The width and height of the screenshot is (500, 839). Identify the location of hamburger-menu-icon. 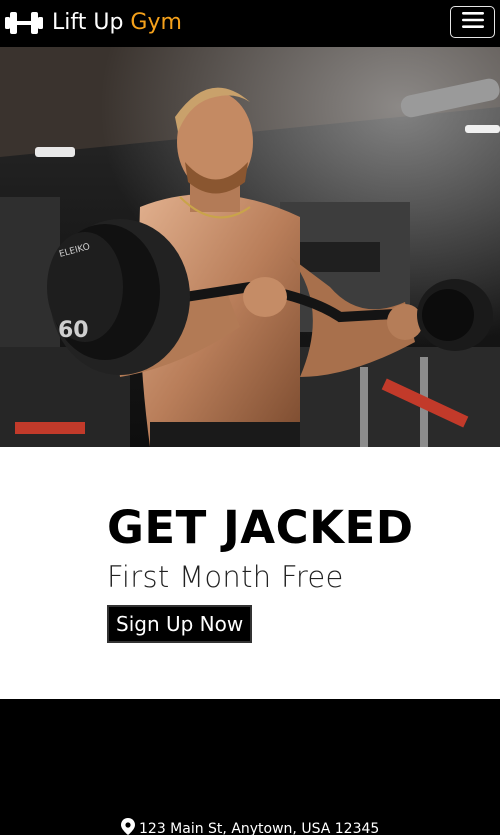
(472, 22).